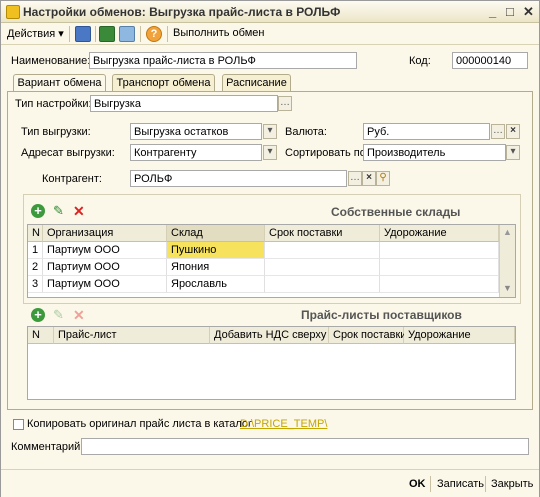 This screenshot has width=540, height=497. I want to click on row-number: 3, so click(35, 284).